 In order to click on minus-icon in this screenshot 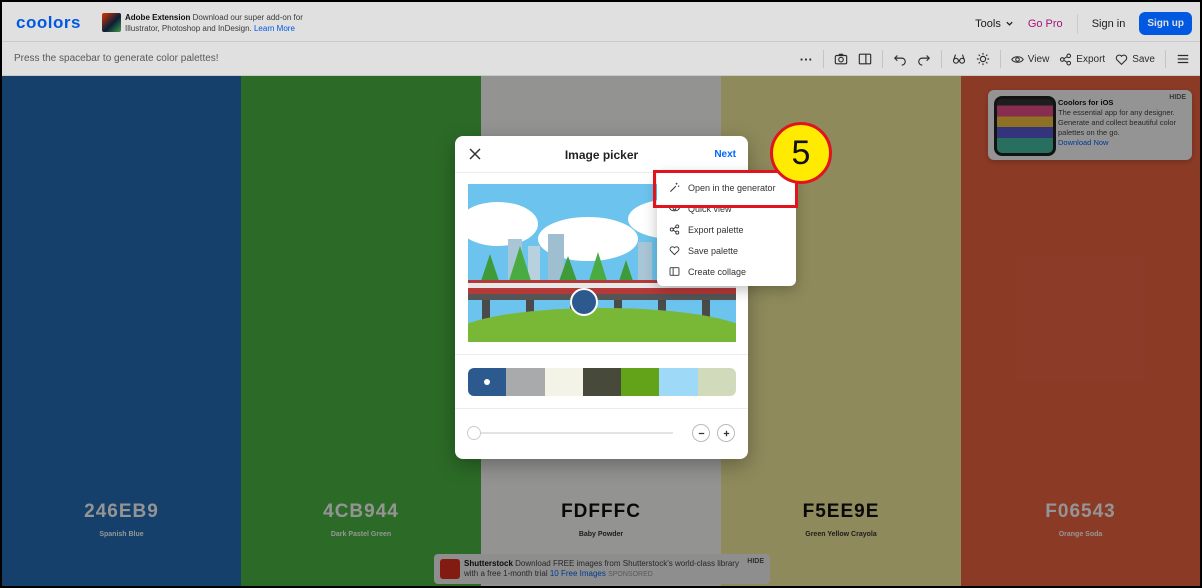, I will do `click(701, 433)`.